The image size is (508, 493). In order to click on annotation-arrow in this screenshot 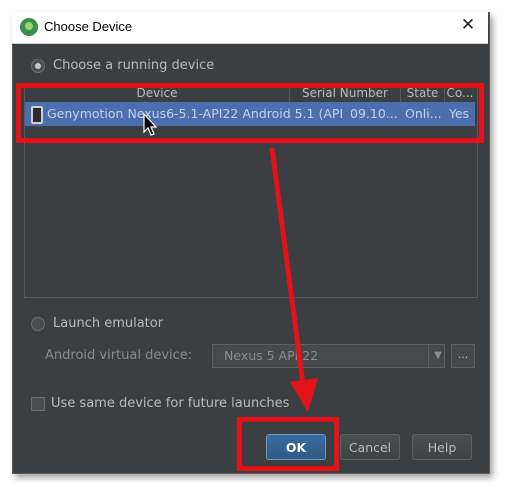, I will do `click(293, 279)`.